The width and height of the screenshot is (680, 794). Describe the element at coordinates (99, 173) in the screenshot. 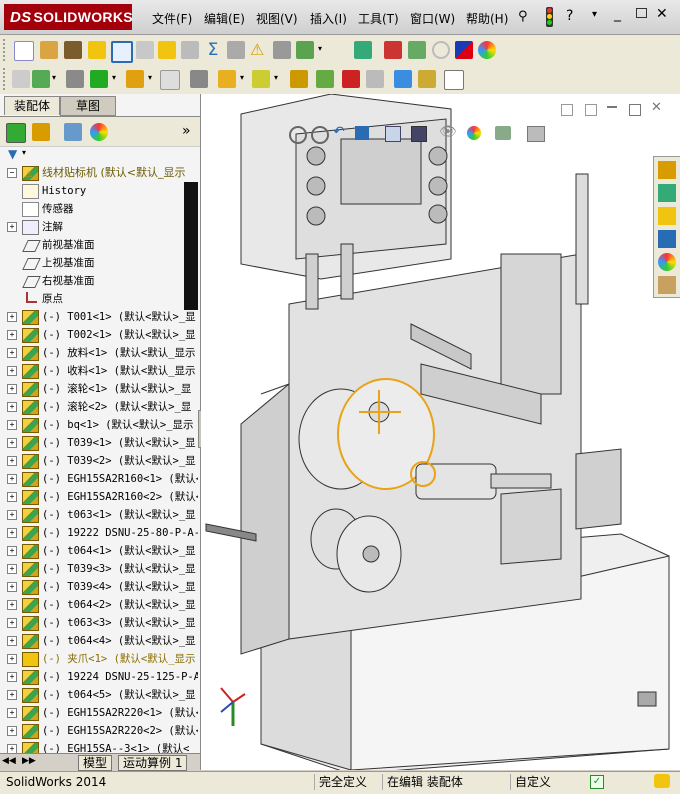

I see `tree-root: − ⚠ 线材贴标机 (默认<默认_显示` at that location.